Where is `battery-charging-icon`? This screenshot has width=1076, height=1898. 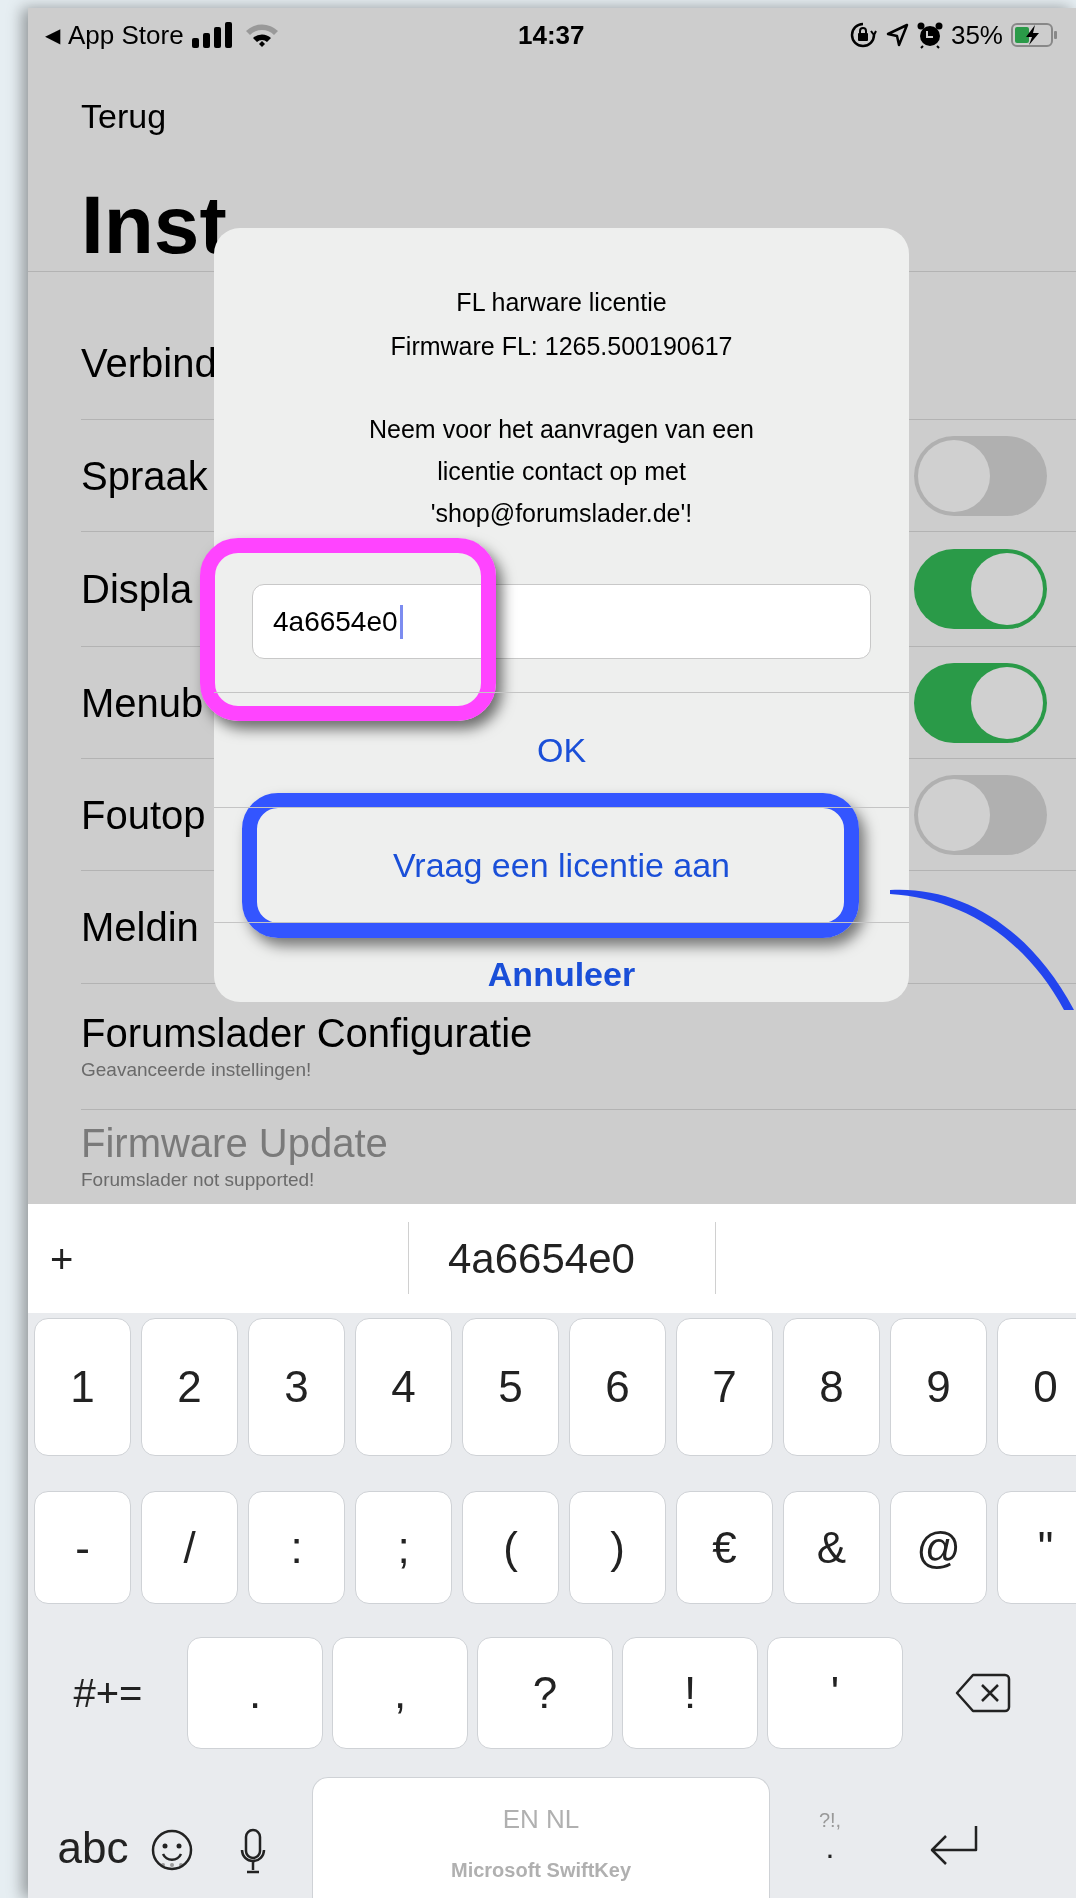
battery-charging-icon is located at coordinates (1035, 35).